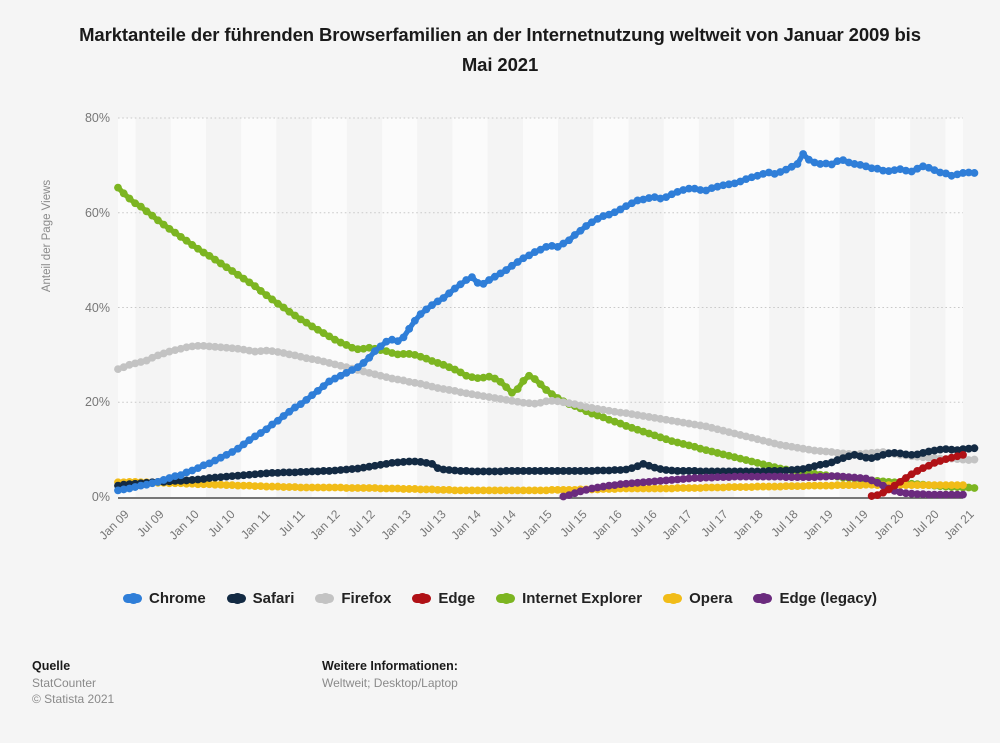 This screenshot has width=1000, height=743. What do you see at coordinates (97, 118) in the screenshot?
I see `y-tick-label: 80%` at bounding box center [97, 118].